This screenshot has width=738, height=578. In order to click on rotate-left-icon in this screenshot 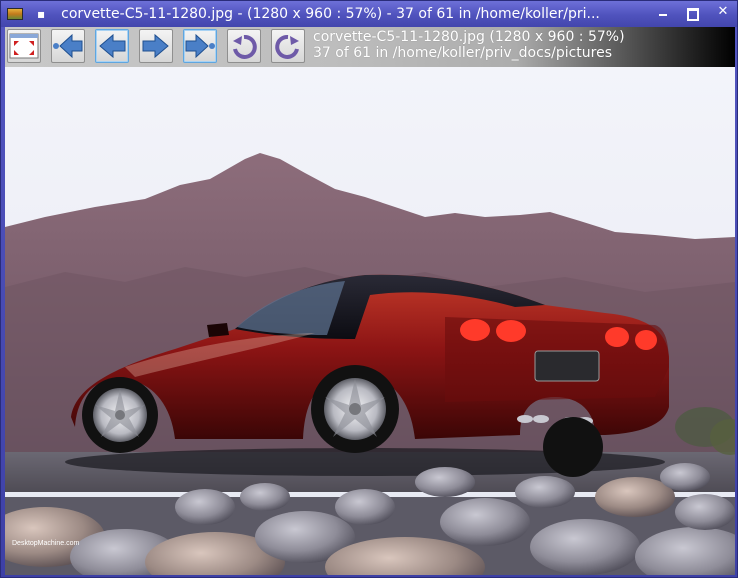, I will do `click(245, 46)`.